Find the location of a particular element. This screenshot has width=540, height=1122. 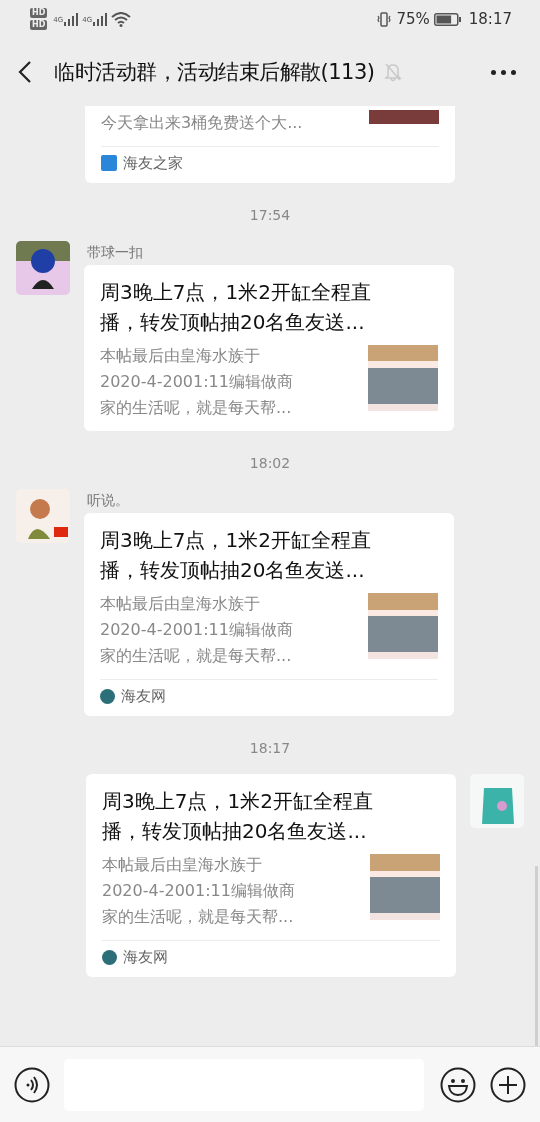

clock: 18:17 is located at coordinates (490, 19).